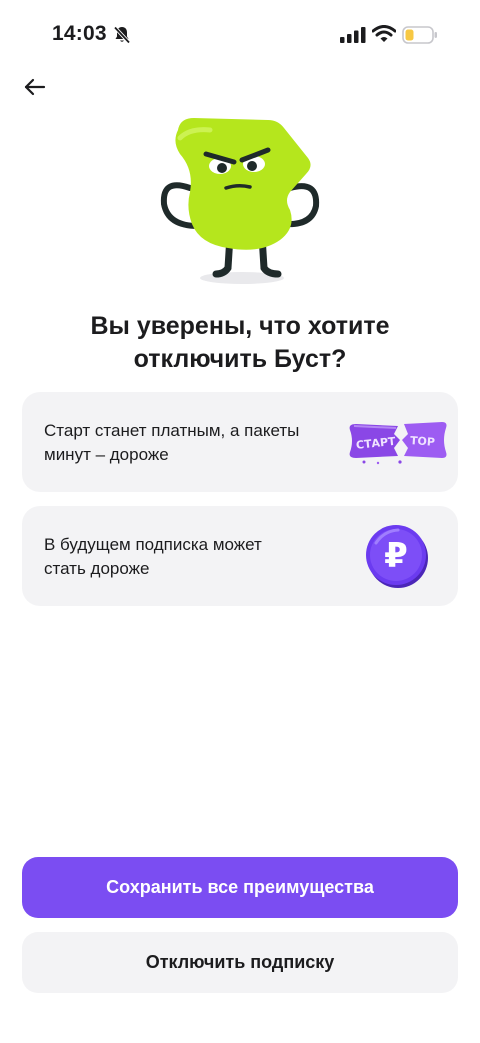 Image resolution: width=480 pixels, height=1043 pixels. I want to click on page-title-line-2: отключить Буст?, so click(240, 359).